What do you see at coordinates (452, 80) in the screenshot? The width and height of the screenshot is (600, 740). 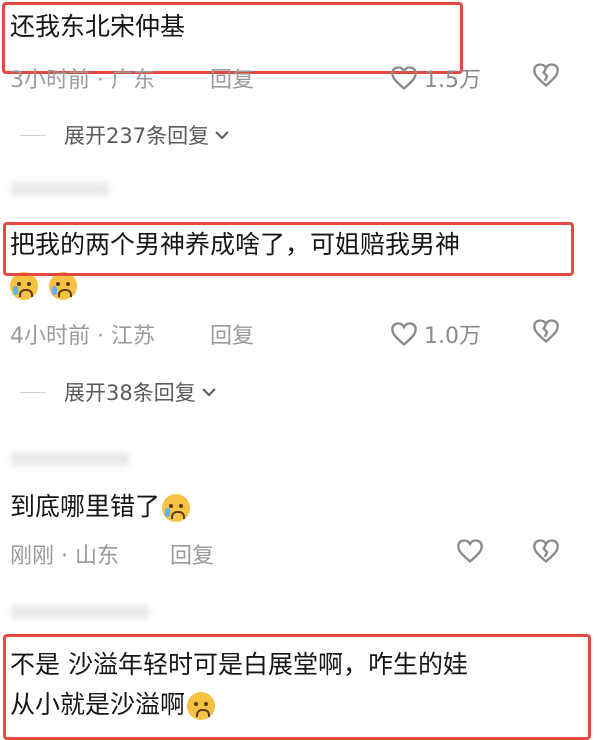 I see `like-count: 1.5万` at bounding box center [452, 80].